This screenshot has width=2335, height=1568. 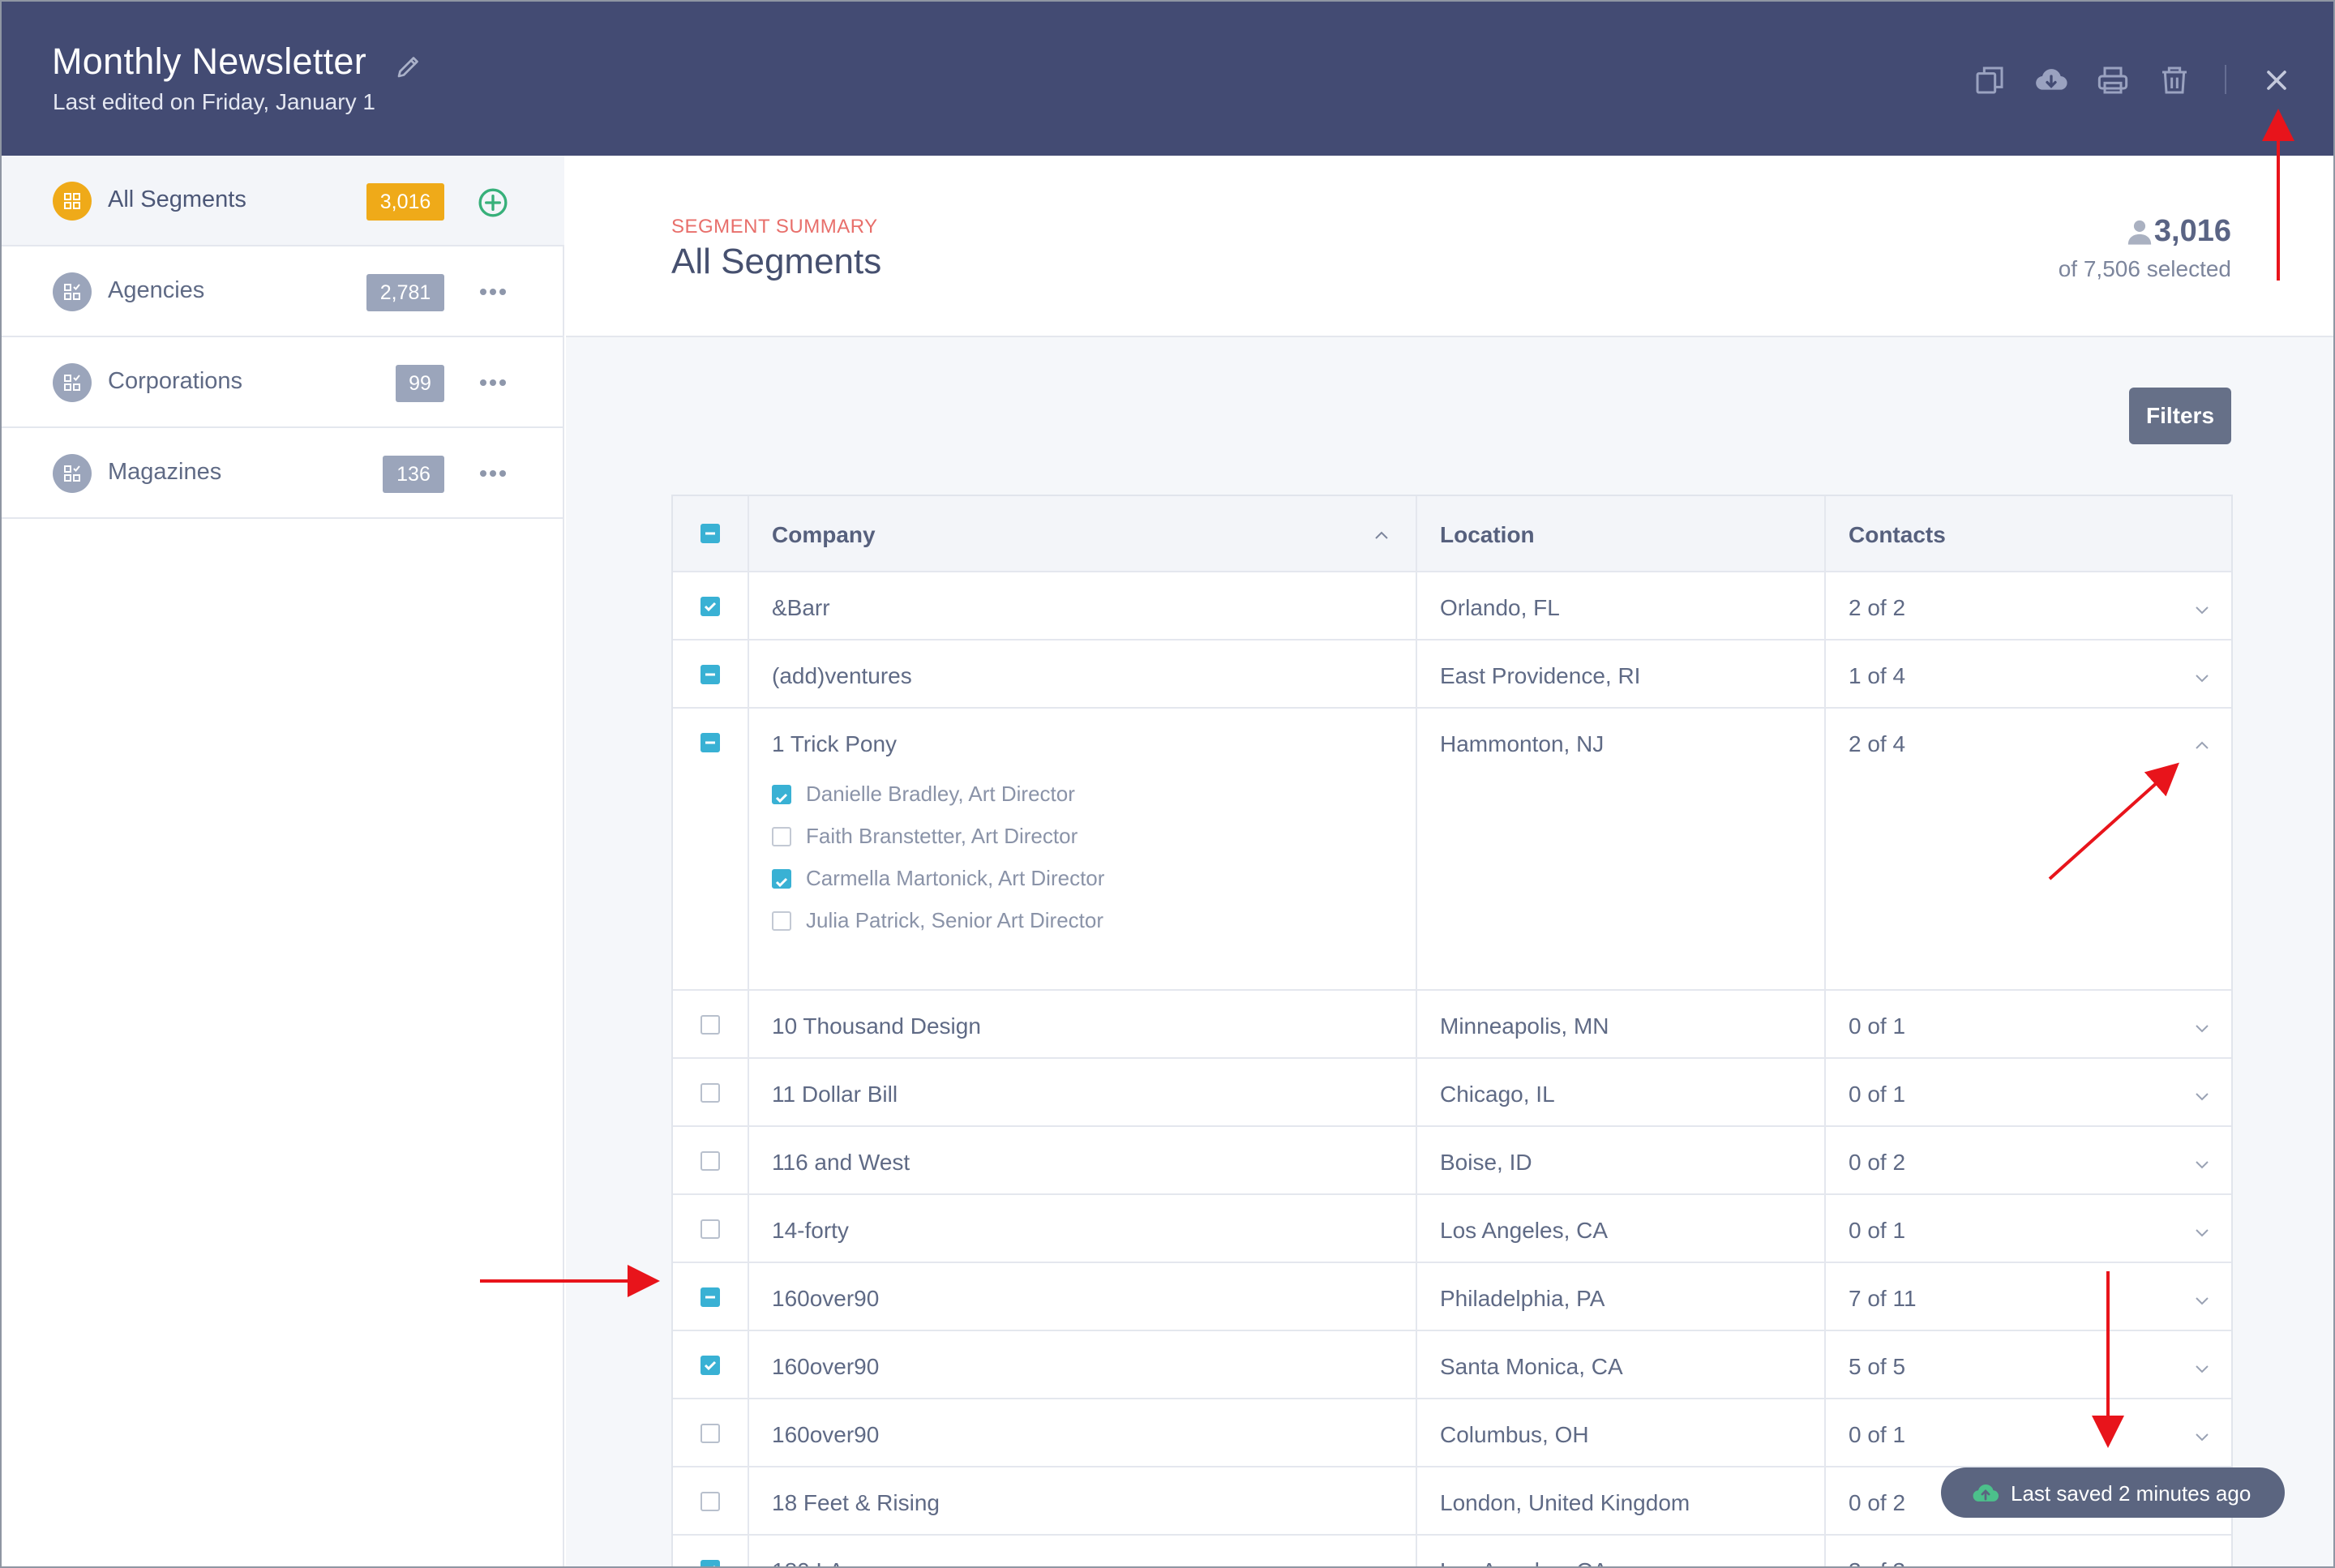 I want to click on company-name: 160over90, so click(x=826, y=1298).